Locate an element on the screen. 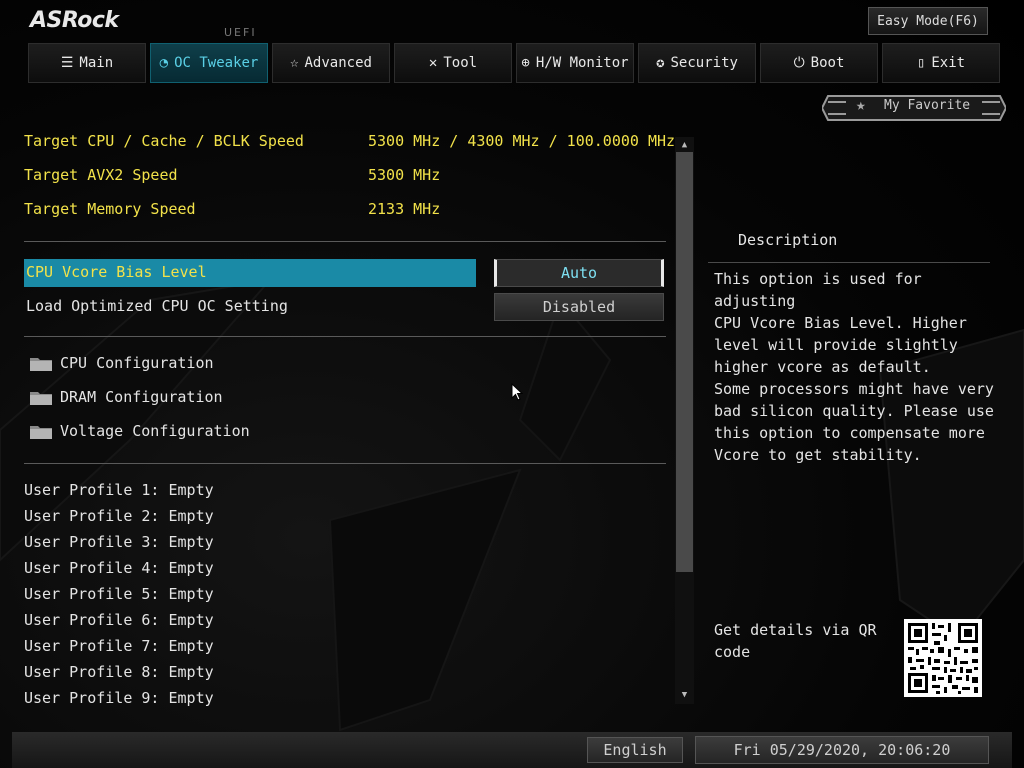  tab-advanced: ☆ Advanced is located at coordinates (331, 63).